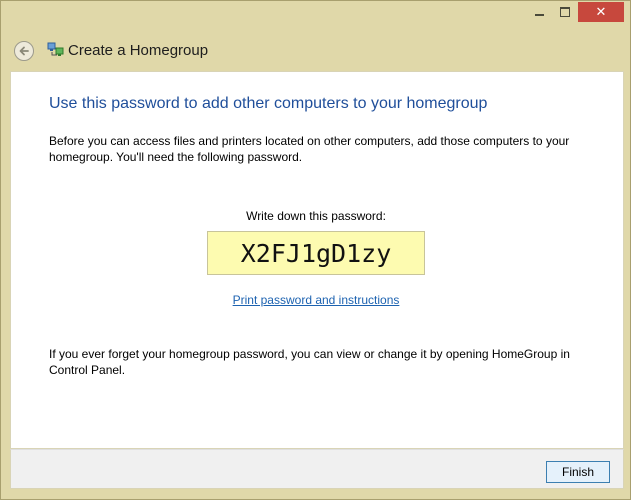 Image resolution: width=631 pixels, height=500 pixels. Describe the element at coordinates (55, 49) in the screenshot. I see `homegroup-icon` at that location.